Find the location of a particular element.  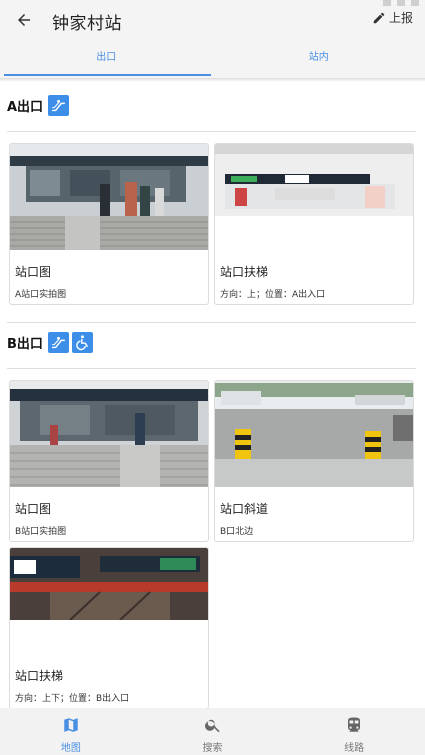

report-button: 上报 is located at coordinates (392, 17).